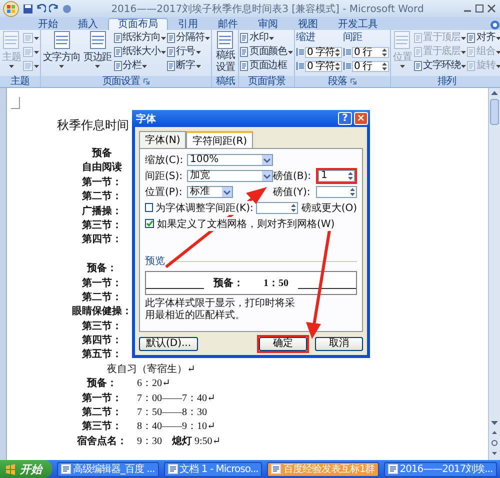 The height and width of the screenshot is (478, 500). Describe the element at coordinates (220, 310) in the screenshot. I see `preview-note: 此字体样式限于显示，打印时将采用最相近的匹配样式。` at that location.